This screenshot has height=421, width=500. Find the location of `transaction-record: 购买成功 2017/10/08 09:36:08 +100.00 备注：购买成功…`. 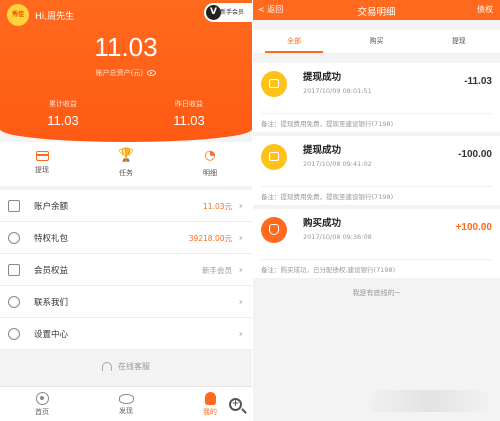

transaction-record: 购买成功 2017/10/08 09:36:08 +100.00 备注：购买成功… is located at coordinates (376, 243).